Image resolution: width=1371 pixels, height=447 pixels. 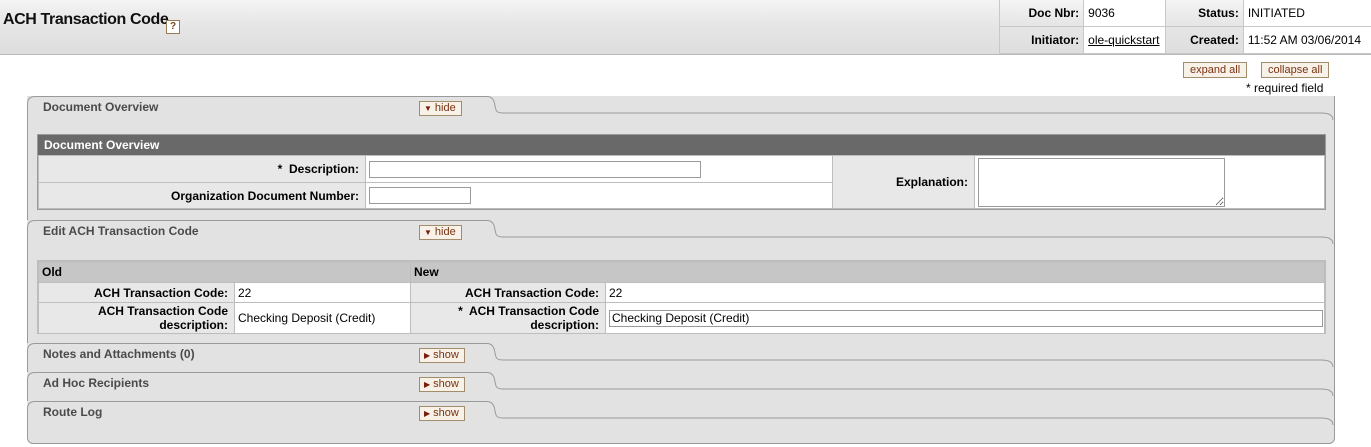 I want to click on new-desc-label: * ACH Transaction Code description:, so click(x=508, y=318).